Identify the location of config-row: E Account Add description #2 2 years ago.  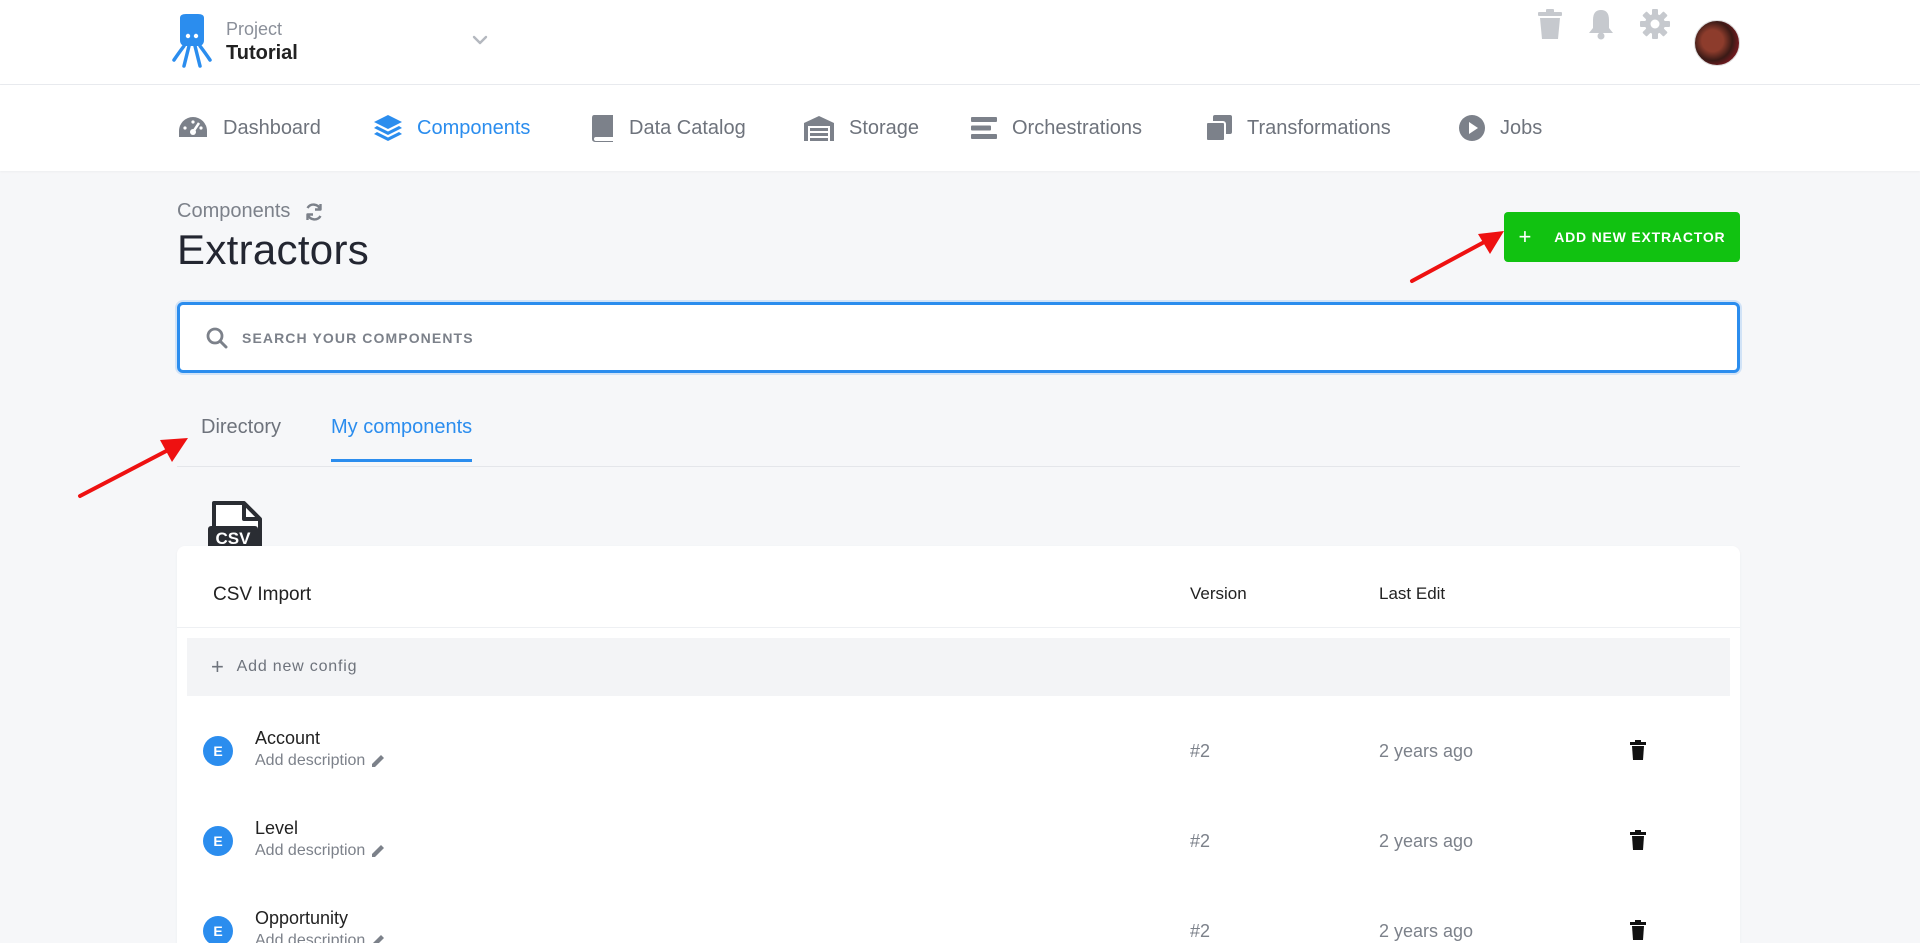
(958, 751).